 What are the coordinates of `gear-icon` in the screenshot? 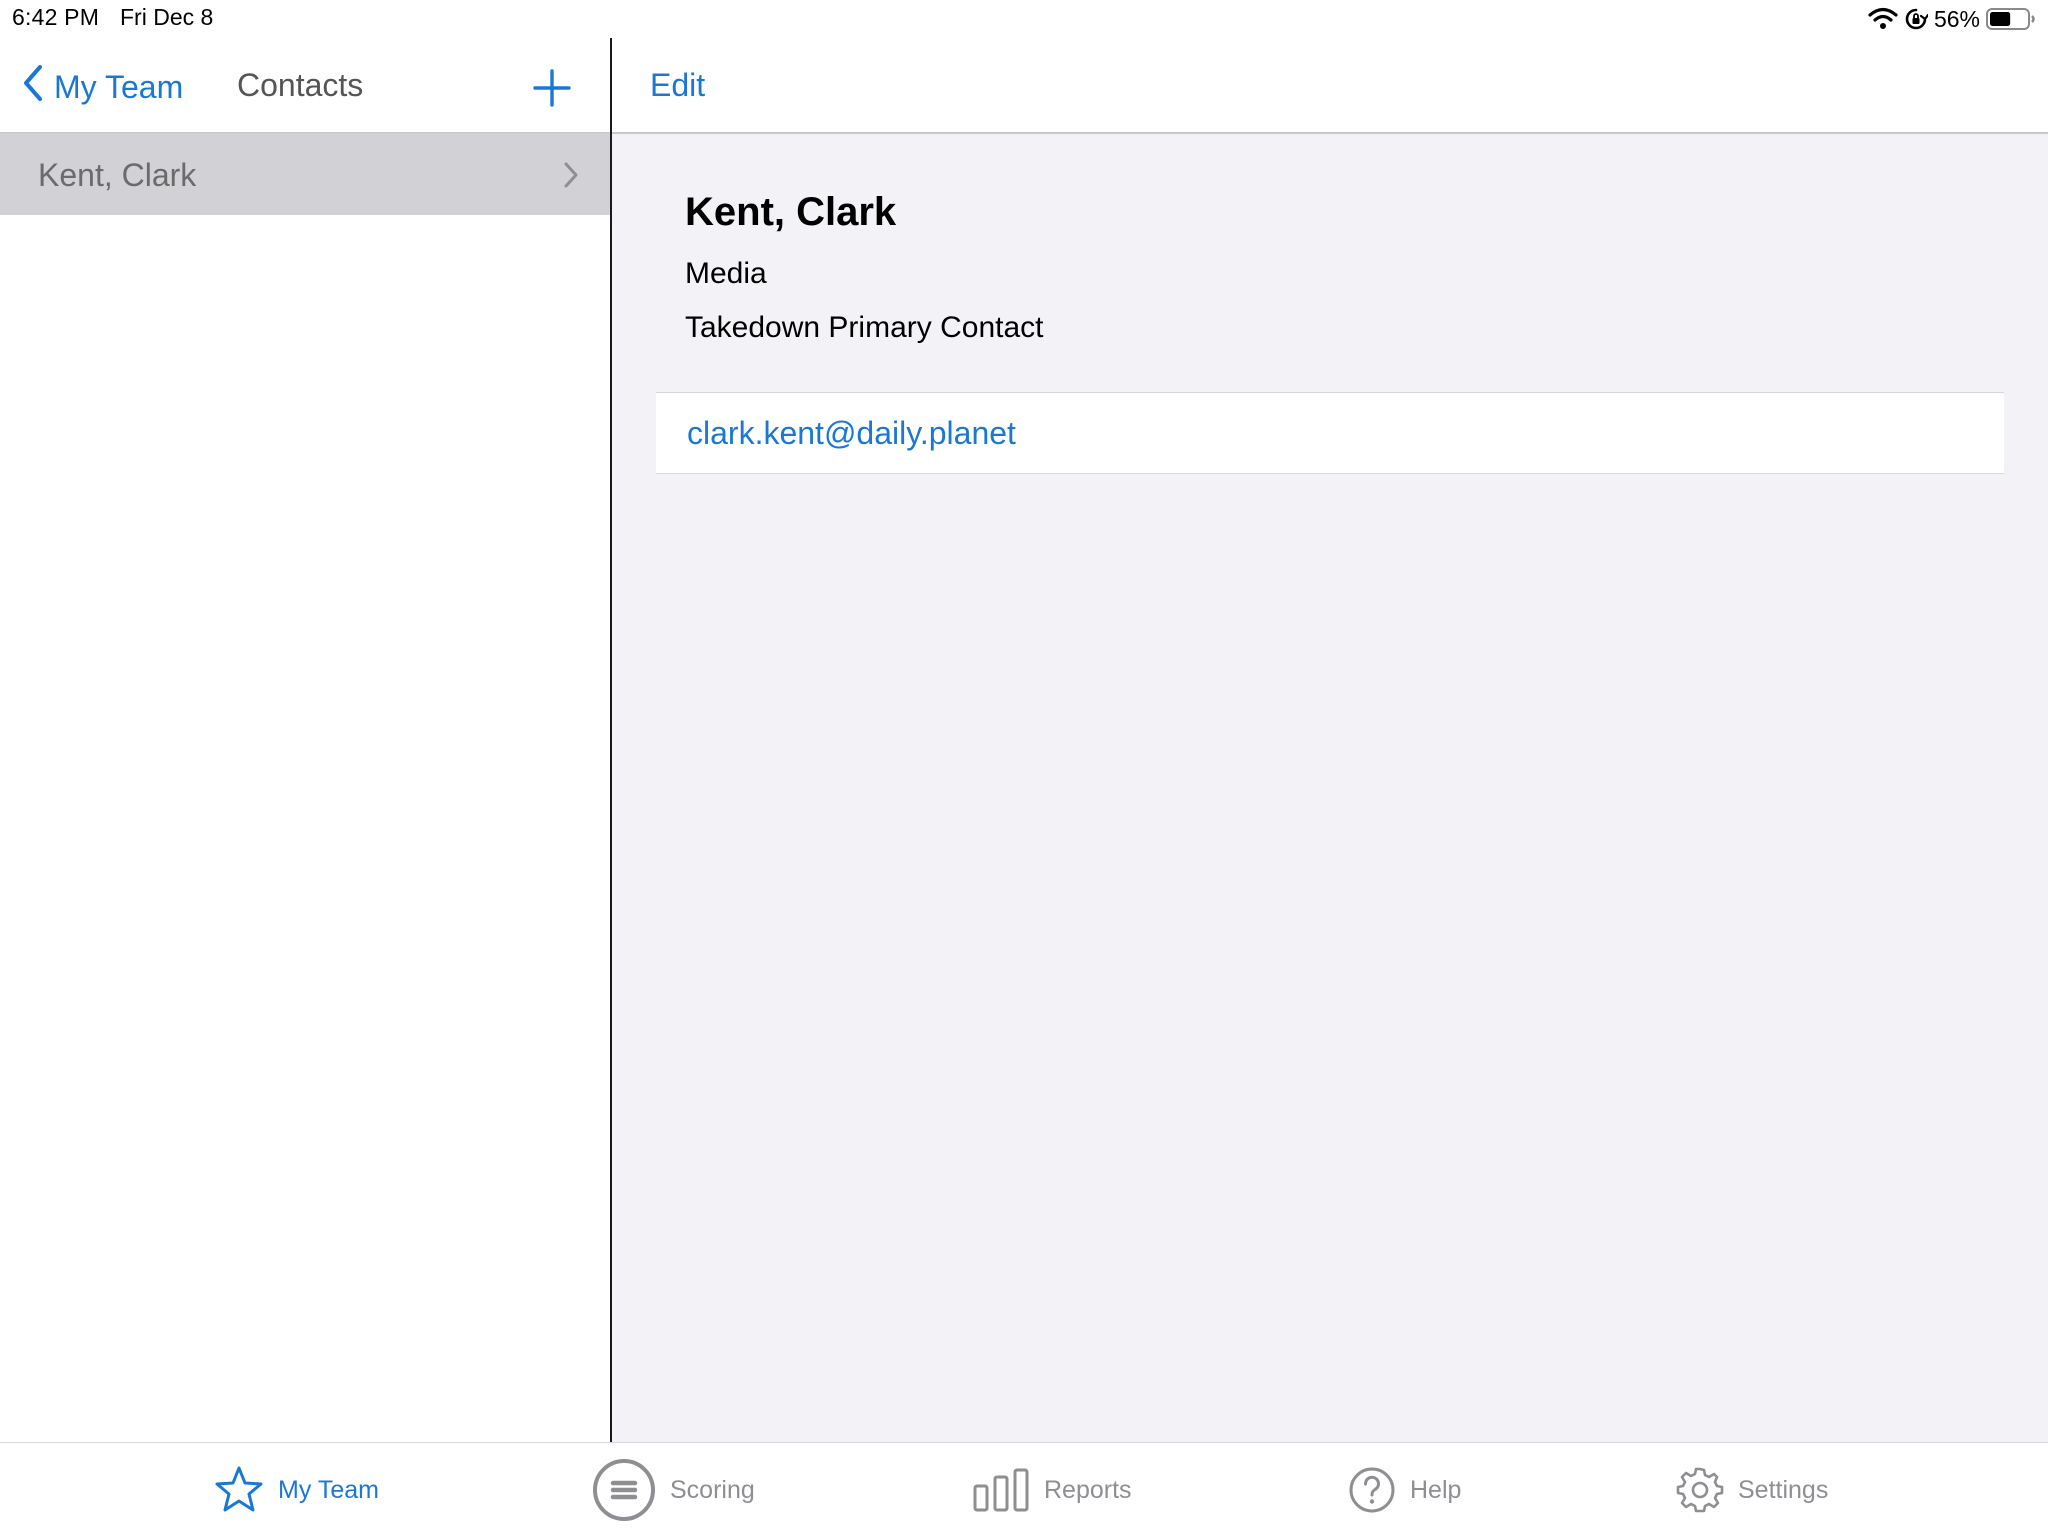 It's located at (1700, 1490).